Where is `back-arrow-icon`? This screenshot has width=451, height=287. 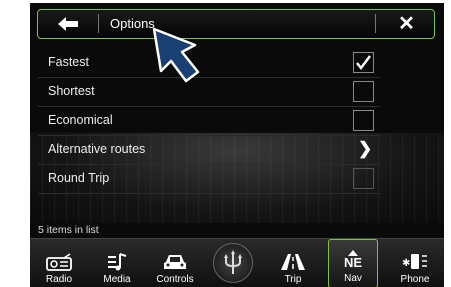 back-arrow-icon is located at coordinates (68, 23).